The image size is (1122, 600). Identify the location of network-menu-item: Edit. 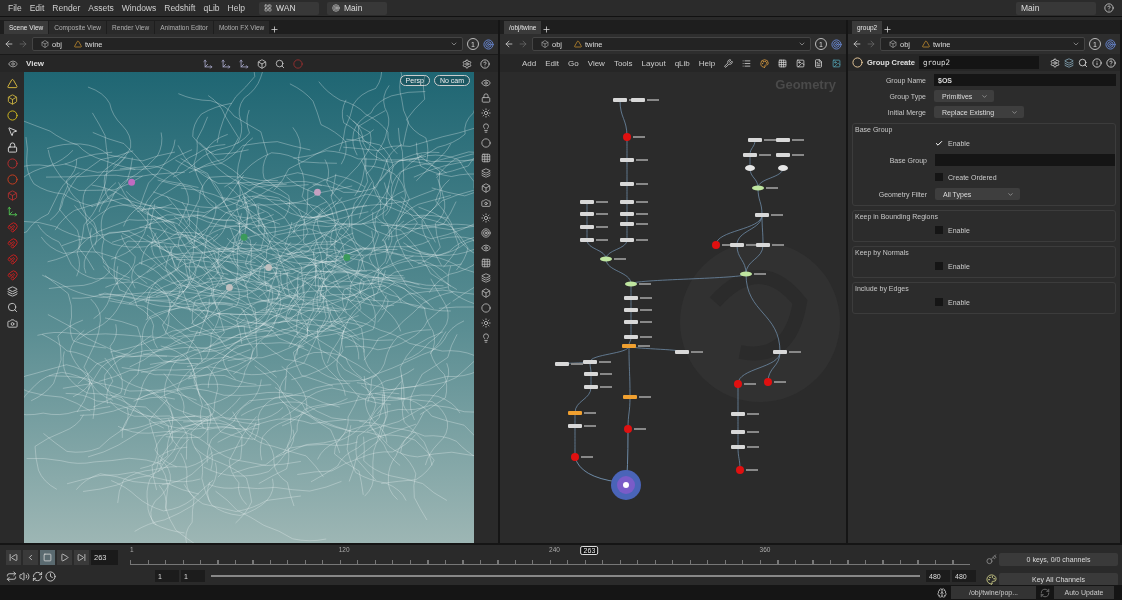
(552, 63).